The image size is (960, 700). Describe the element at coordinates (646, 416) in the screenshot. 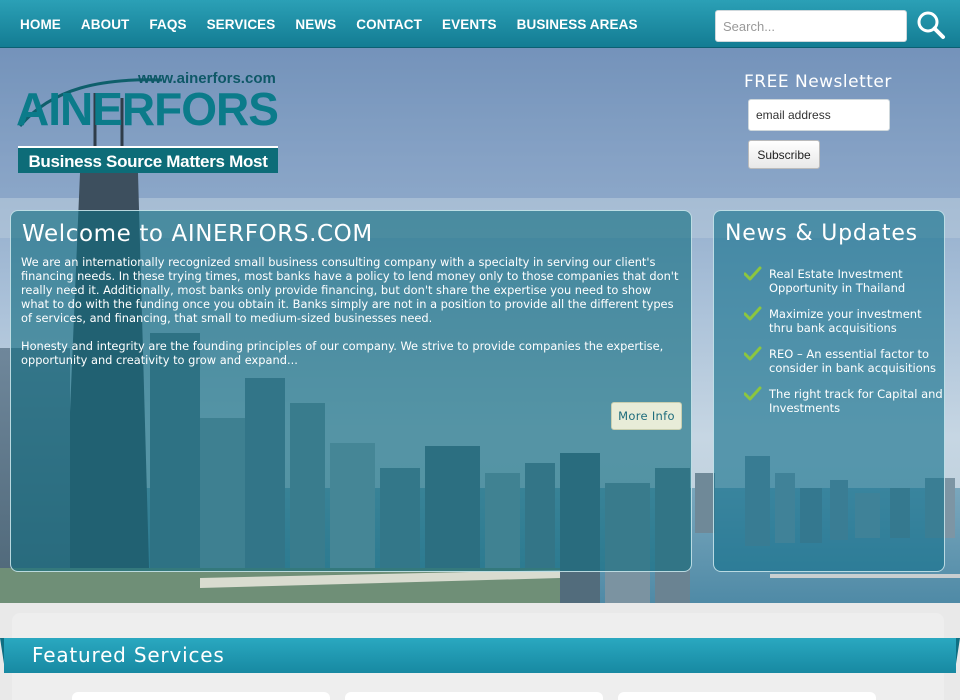

I see `more-info-button: More Info` at that location.